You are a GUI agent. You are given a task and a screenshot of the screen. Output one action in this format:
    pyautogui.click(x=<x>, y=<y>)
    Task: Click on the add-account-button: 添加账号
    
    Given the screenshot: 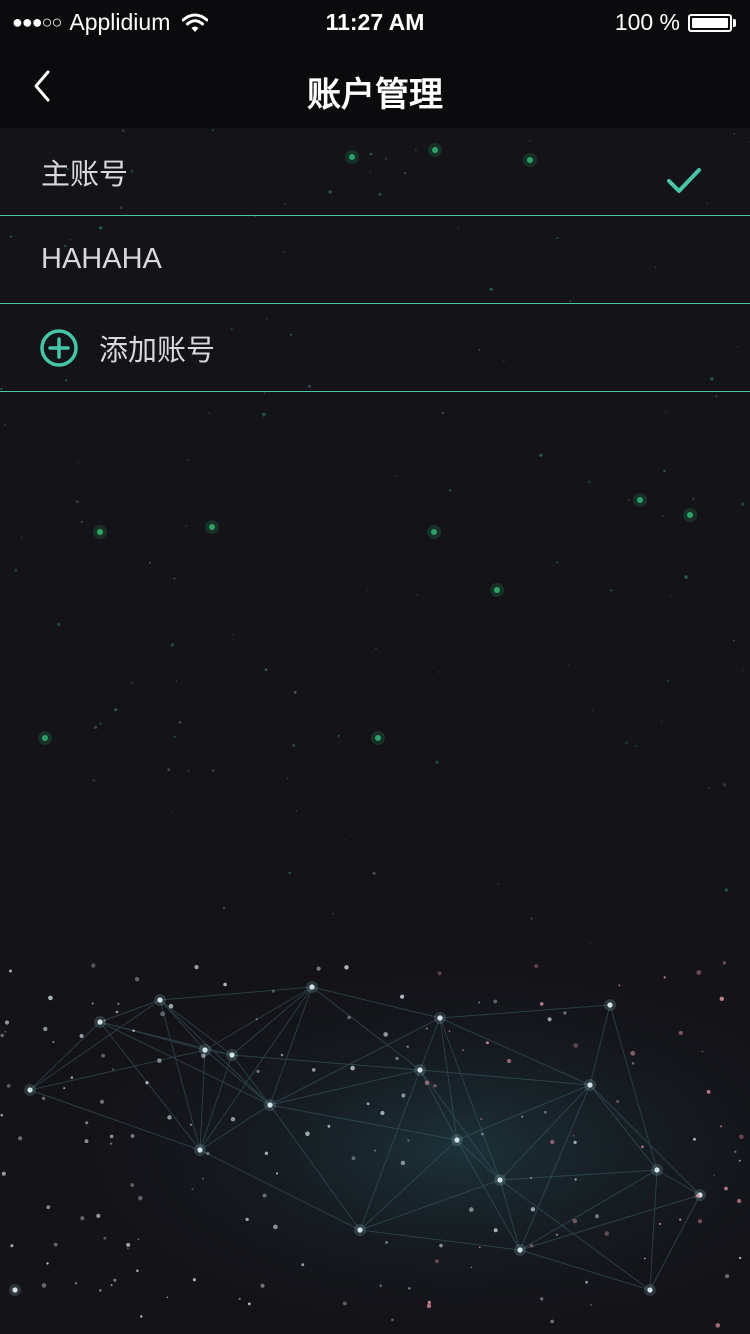 What is the action you would take?
    pyautogui.click(x=375, y=348)
    